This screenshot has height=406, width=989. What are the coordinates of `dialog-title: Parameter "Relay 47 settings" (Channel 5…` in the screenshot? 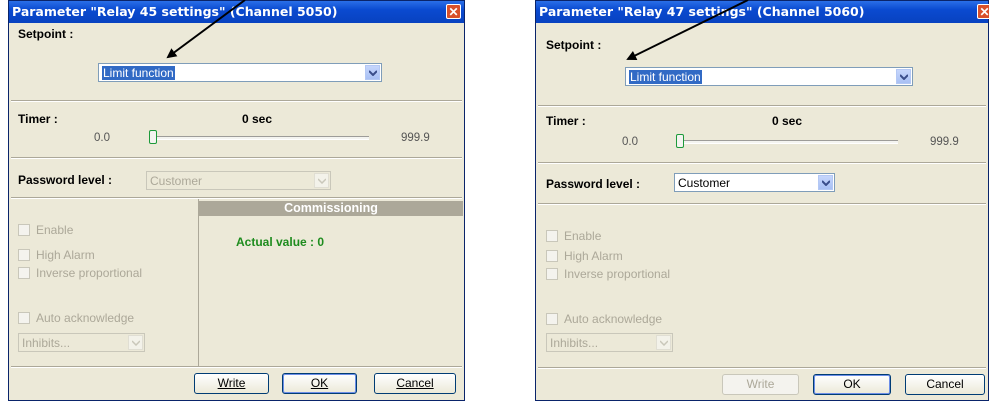 It's located at (762, 12).